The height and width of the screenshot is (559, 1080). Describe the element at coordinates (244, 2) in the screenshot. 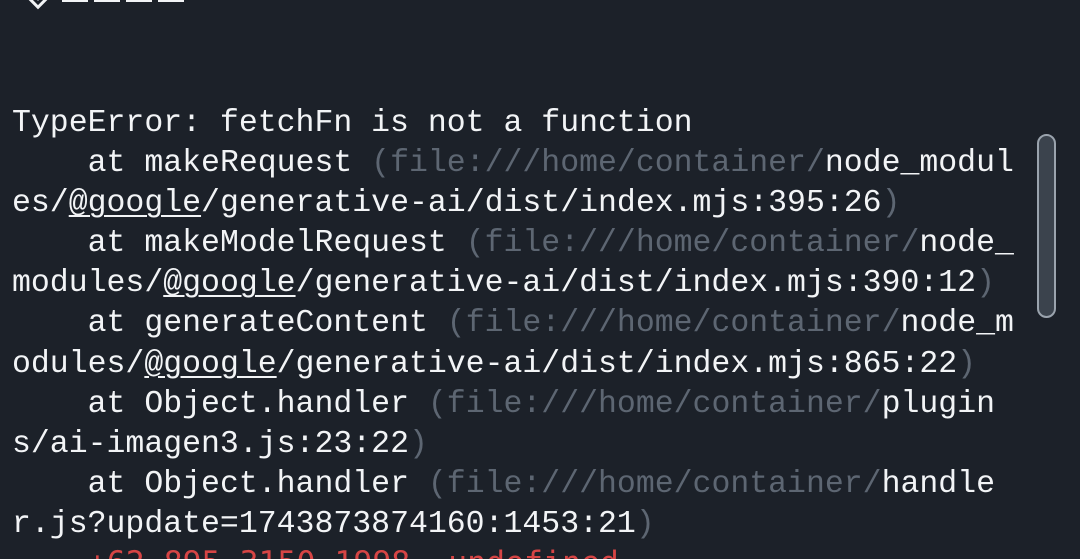

I see `status-dots: ·········` at that location.